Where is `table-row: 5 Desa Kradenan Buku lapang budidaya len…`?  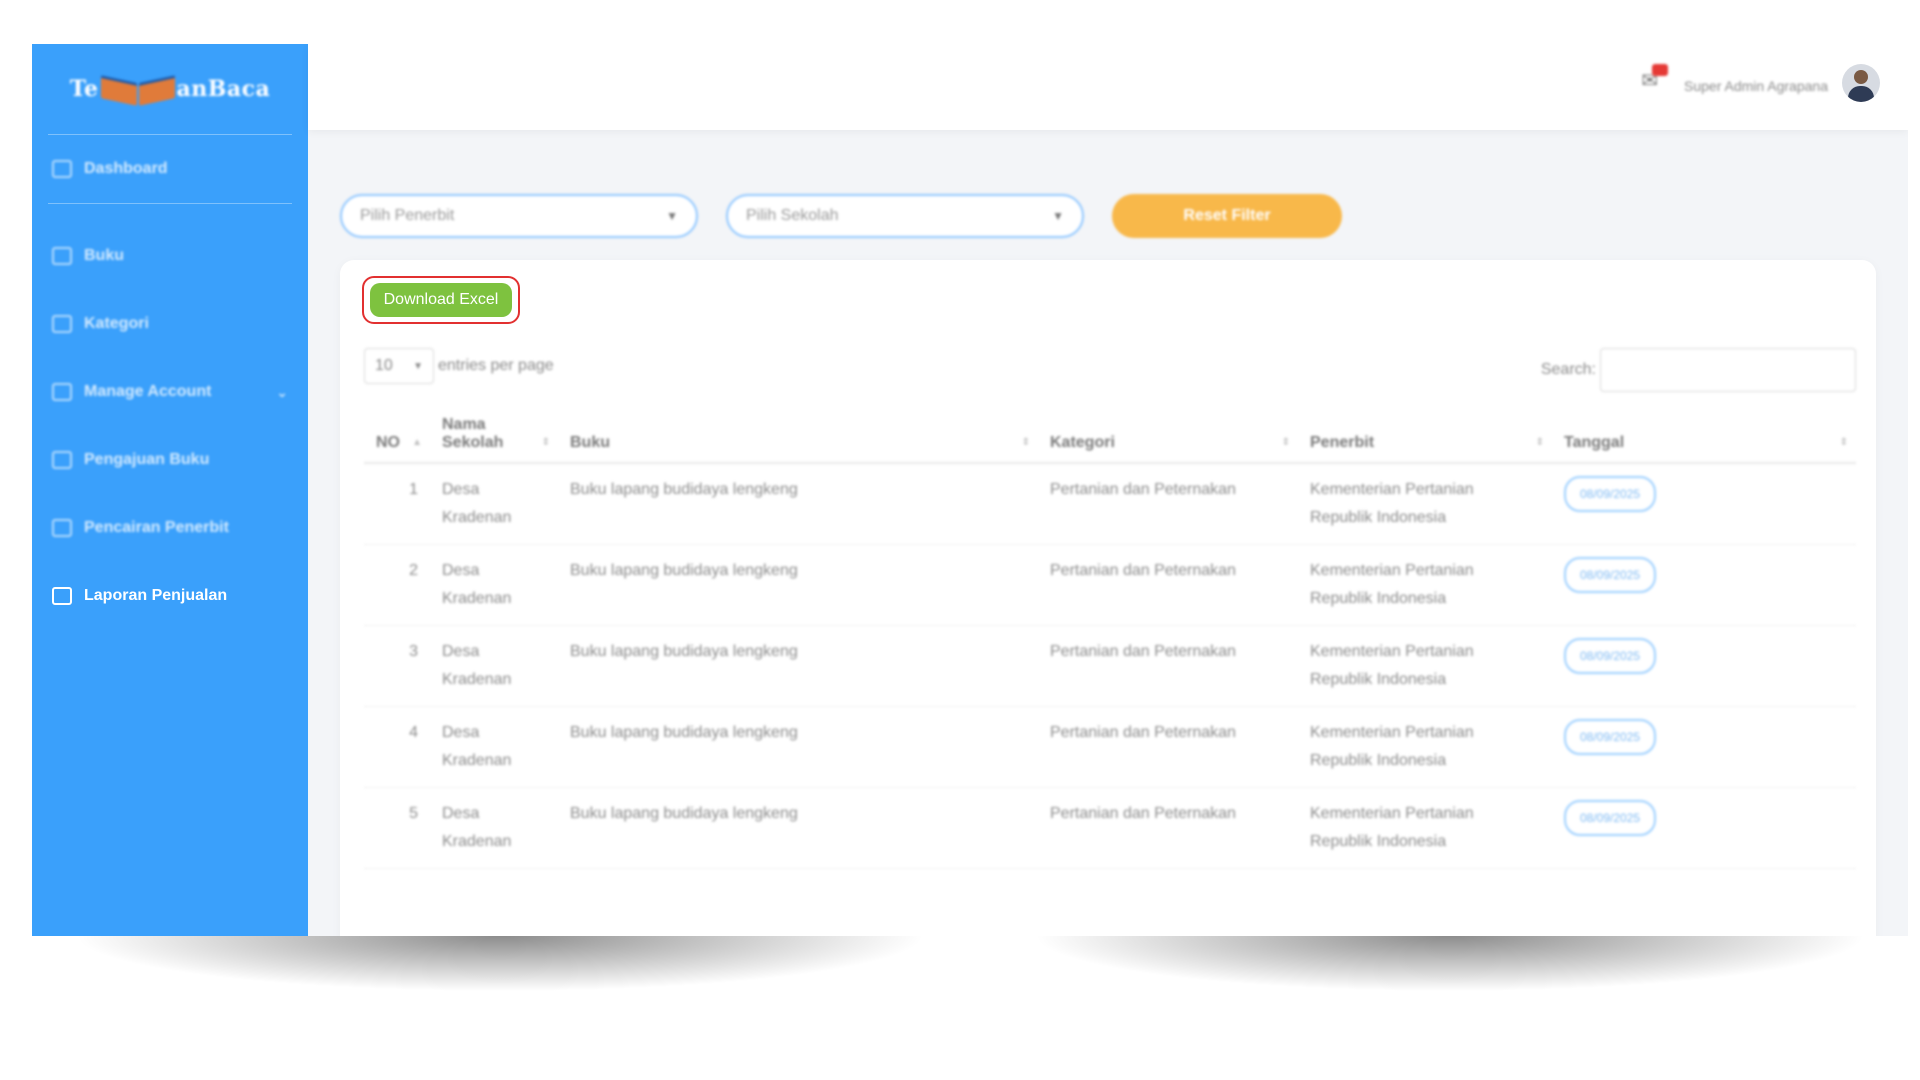 table-row: 5 Desa Kradenan Buku lapang budidaya len… is located at coordinates (1110, 828).